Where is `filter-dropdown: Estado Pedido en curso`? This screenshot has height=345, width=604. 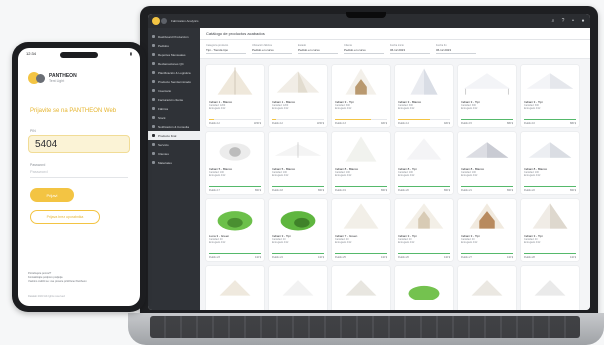
filter-dropdown: Estado Pedido en curso is located at coordinates (318, 49).